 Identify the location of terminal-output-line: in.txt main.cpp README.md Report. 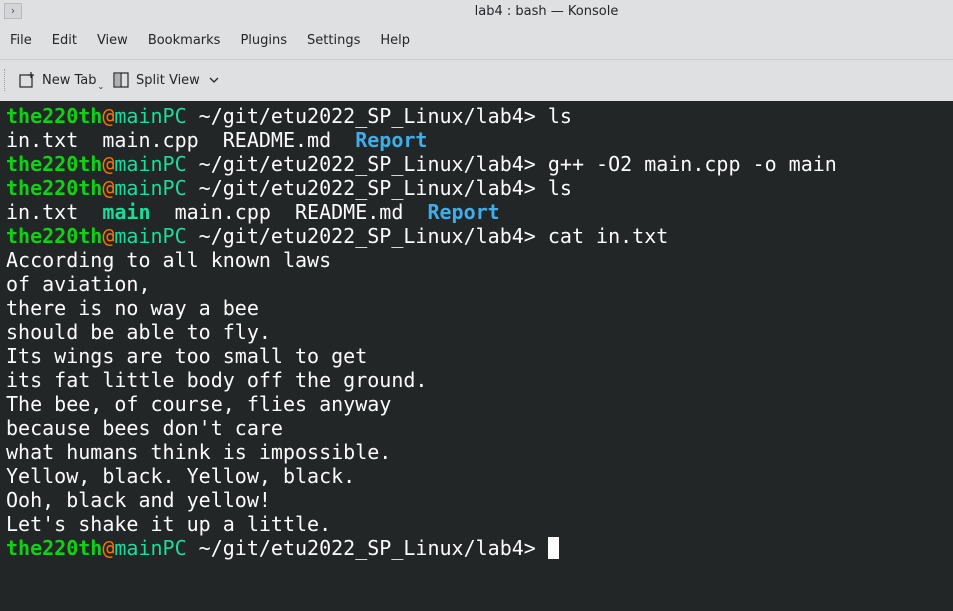
(217, 140).